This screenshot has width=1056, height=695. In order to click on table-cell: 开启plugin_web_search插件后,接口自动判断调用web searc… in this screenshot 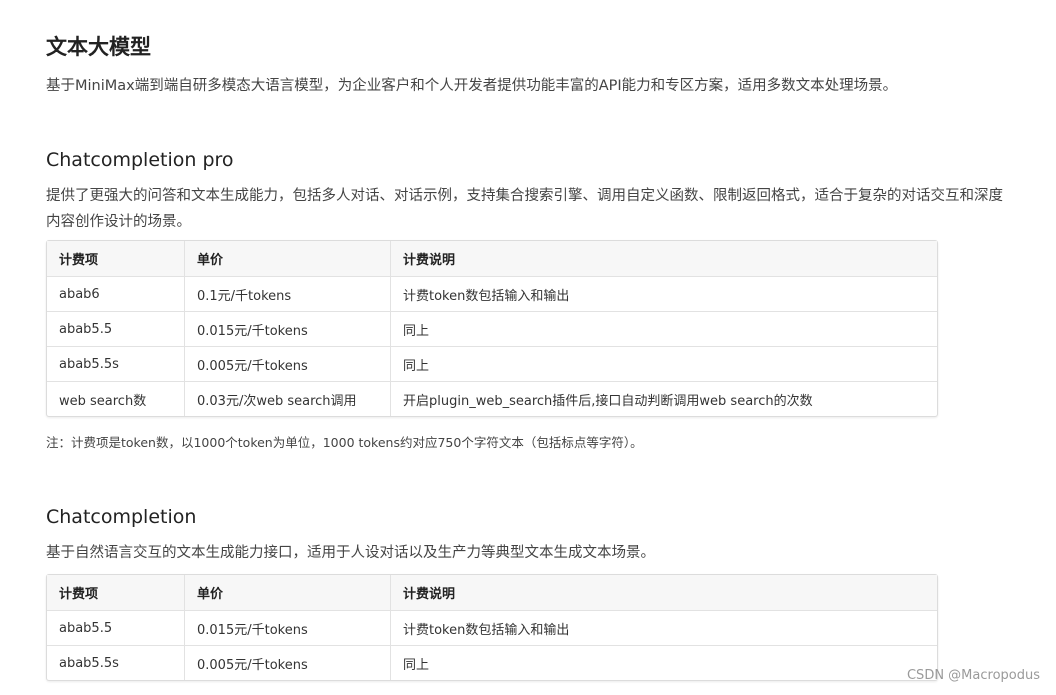, I will do `click(663, 399)`.